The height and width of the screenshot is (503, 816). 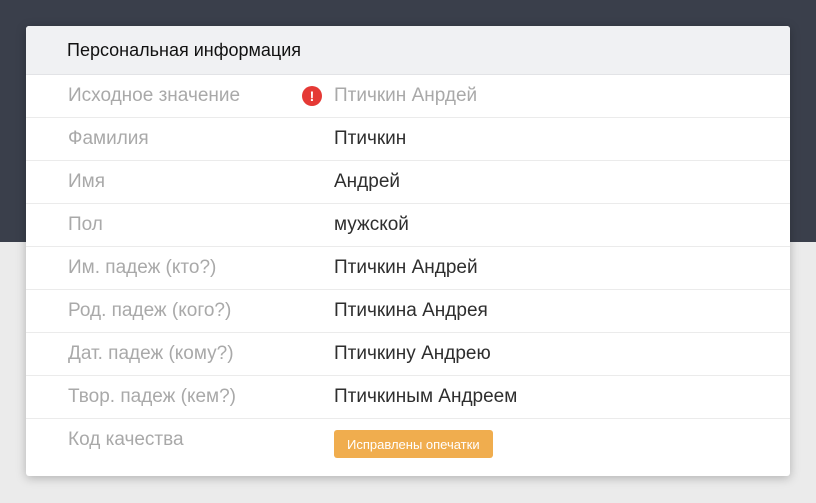 I want to click on row-label: Твор. падеж (кем?), so click(x=152, y=396).